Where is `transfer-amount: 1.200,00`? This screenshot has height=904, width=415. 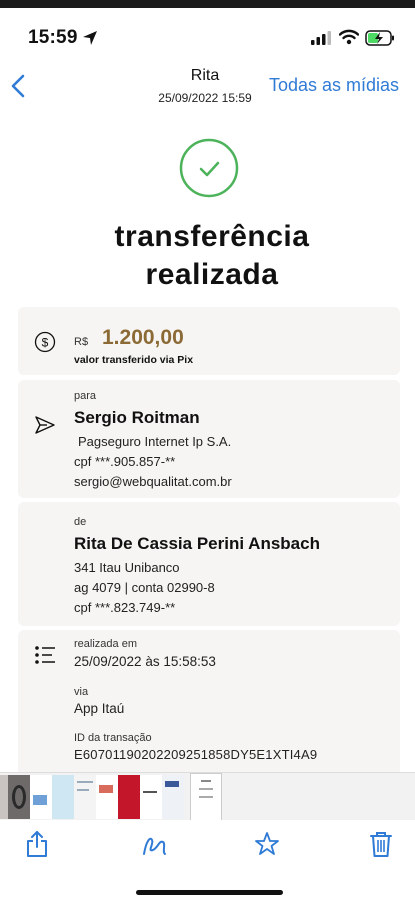
transfer-amount: 1.200,00 is located at coordinates (143, 337).